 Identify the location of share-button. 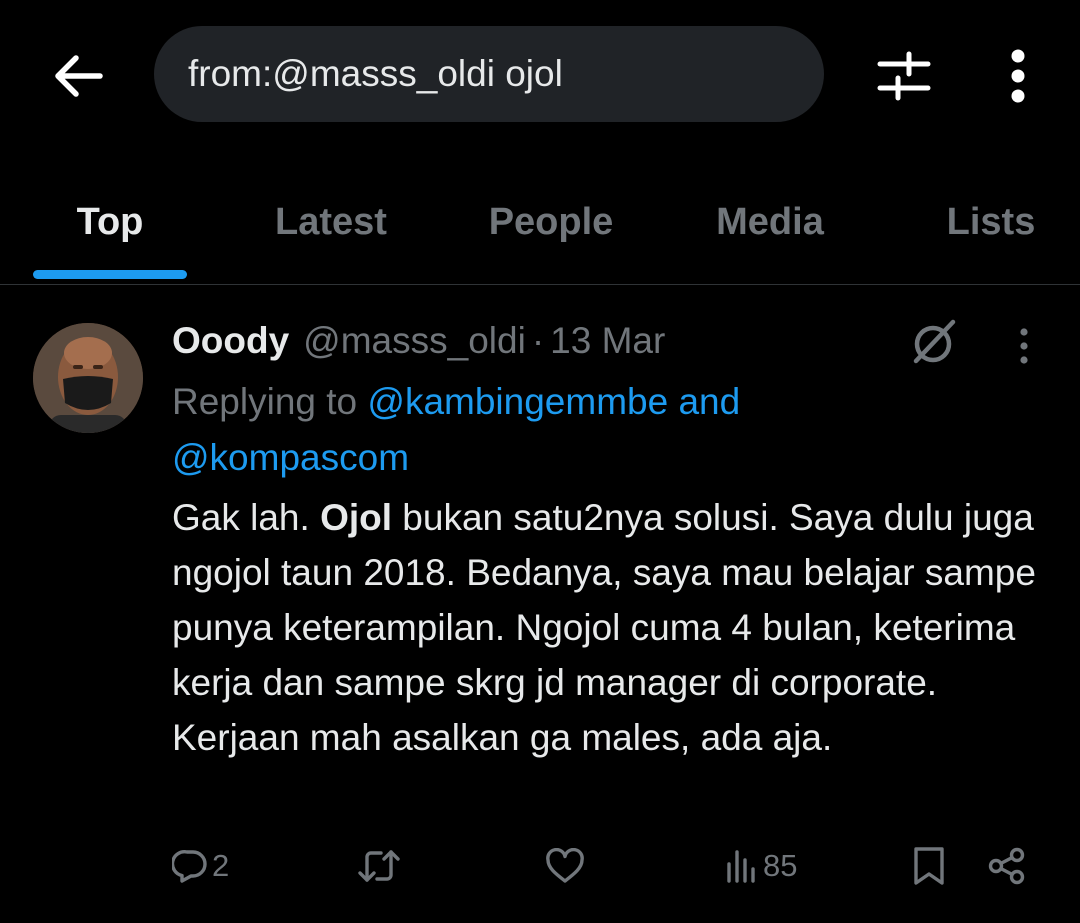
(1007, 866).